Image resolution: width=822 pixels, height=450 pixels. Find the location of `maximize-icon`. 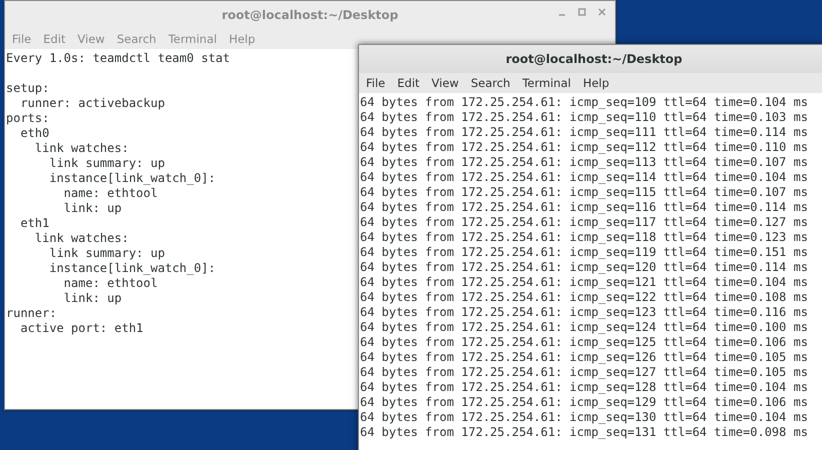

maximize-icon is located at coordinates (582, 12).